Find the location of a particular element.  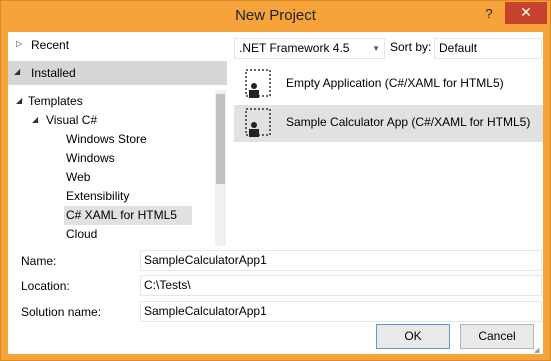

name-label: Name: is located at coordinates (39, 261).